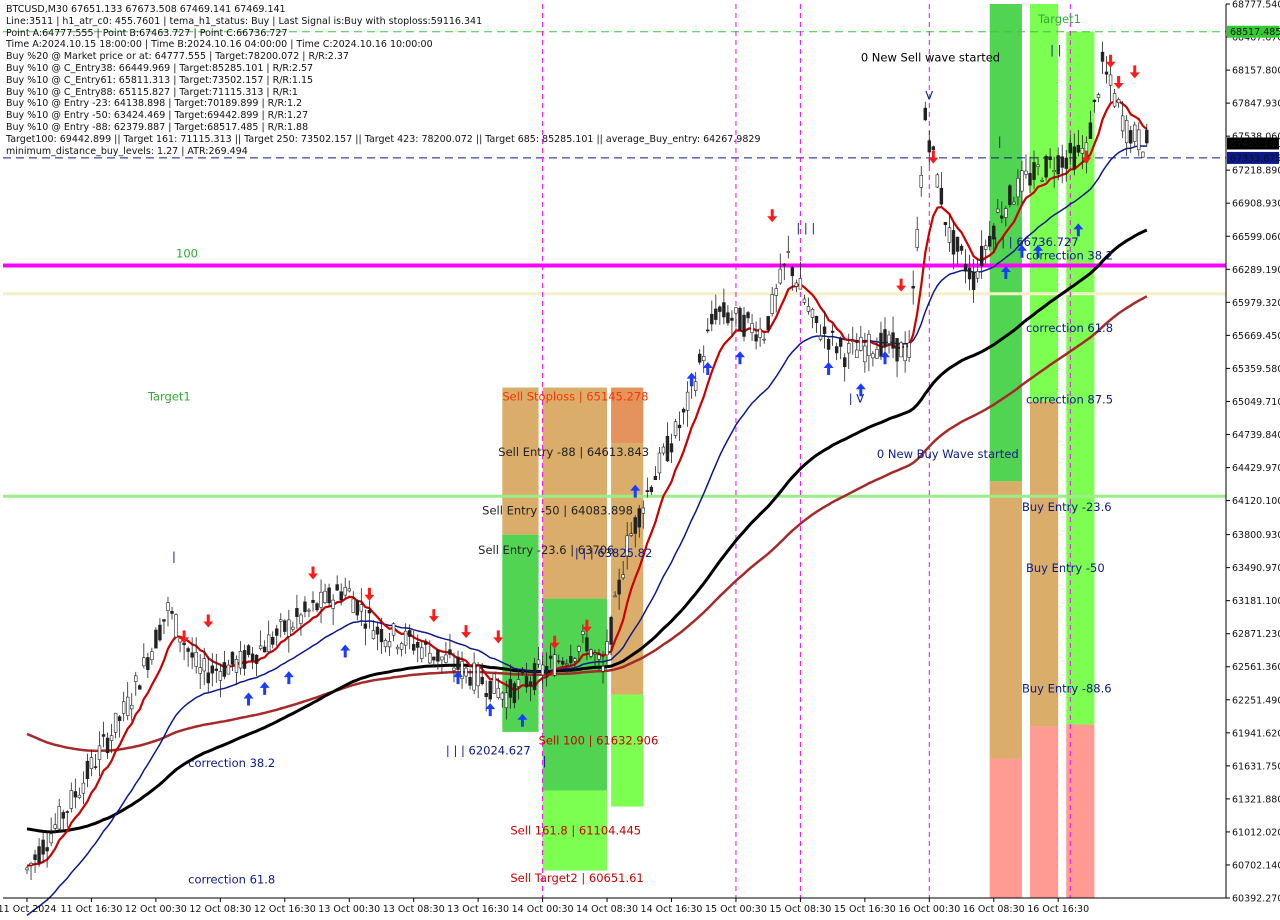 Image resolution: width=1280 pixels, height=920 pixels. What do you see at coordinates (1256, 501) in the screenshot?
I see `y-tick-label: 64120.100` at bounding box center [1256, 501].